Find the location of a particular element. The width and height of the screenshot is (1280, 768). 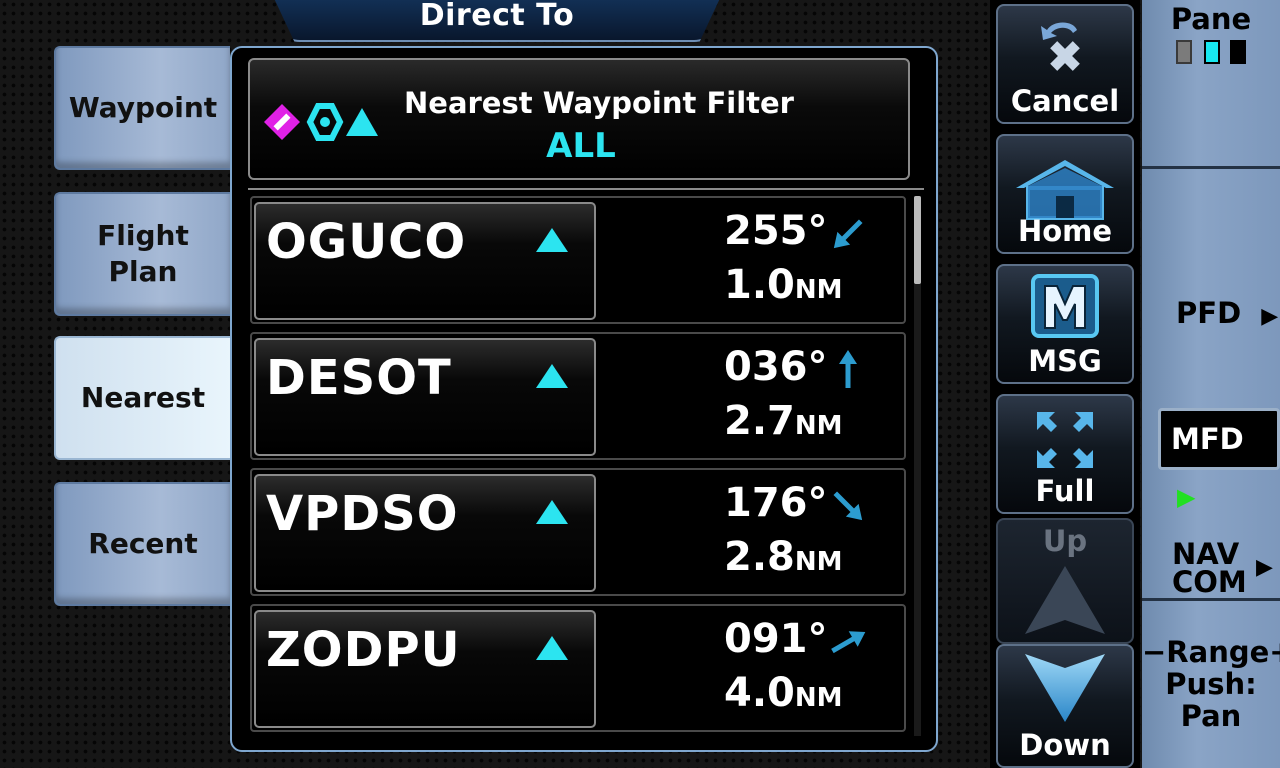

tab-waypoint: Waypoint is located at coordinates (142, 108).